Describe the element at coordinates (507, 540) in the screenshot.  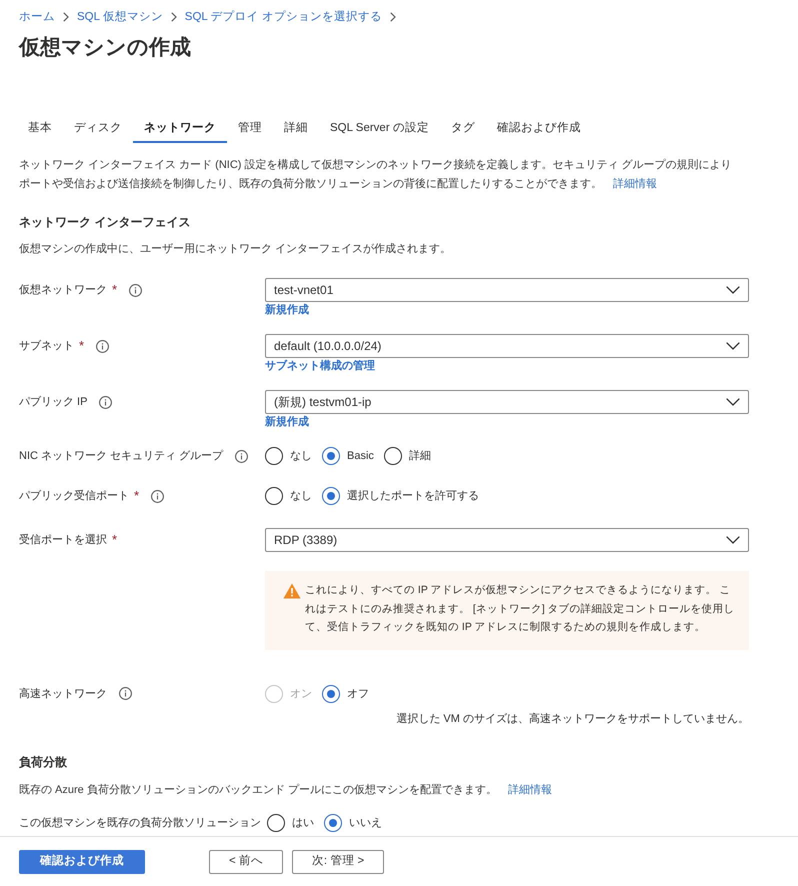
I see `dropdown: RDP (3389)` at that location.